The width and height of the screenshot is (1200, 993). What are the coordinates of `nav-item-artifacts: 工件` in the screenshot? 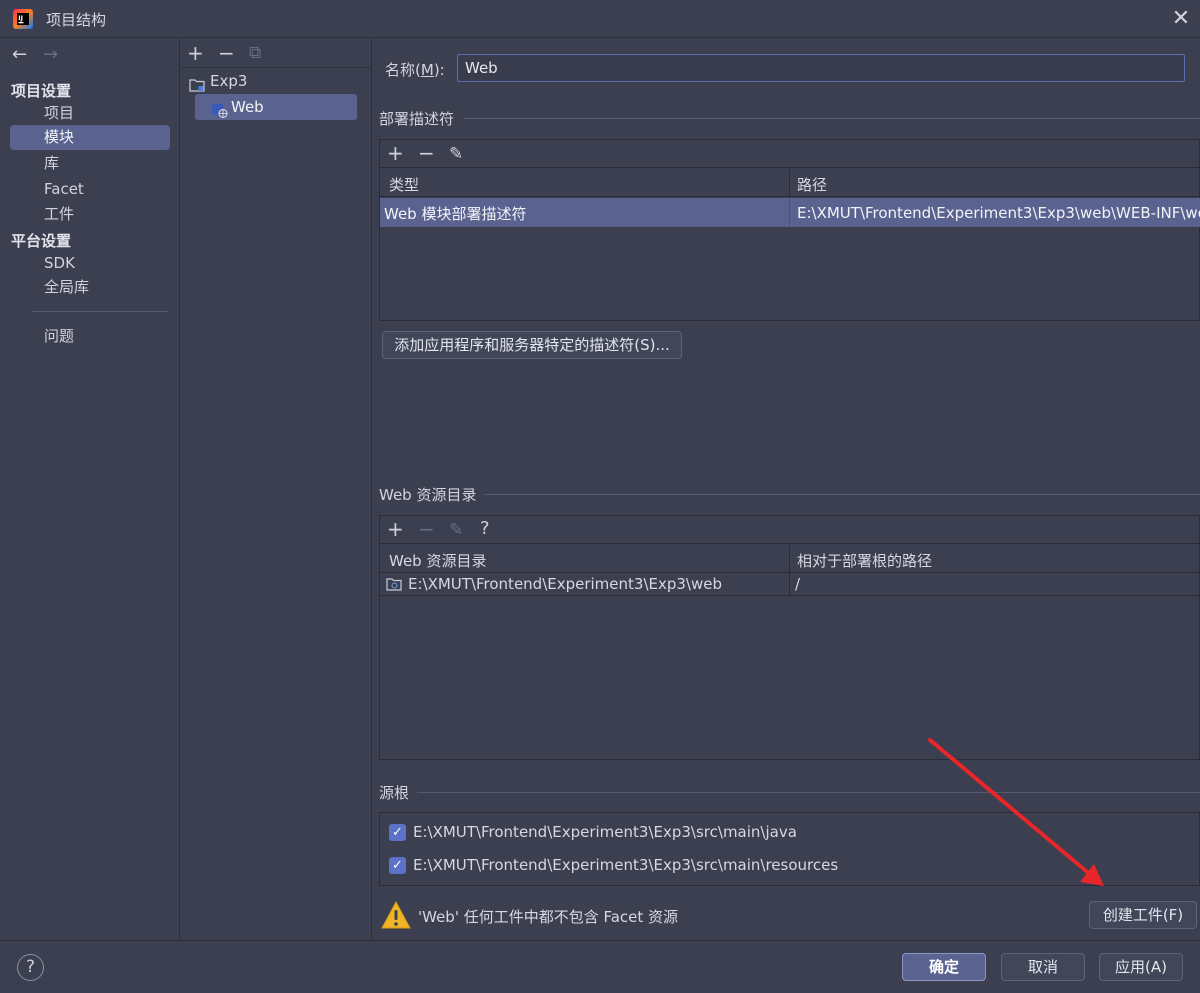 It's located at (90, 214).